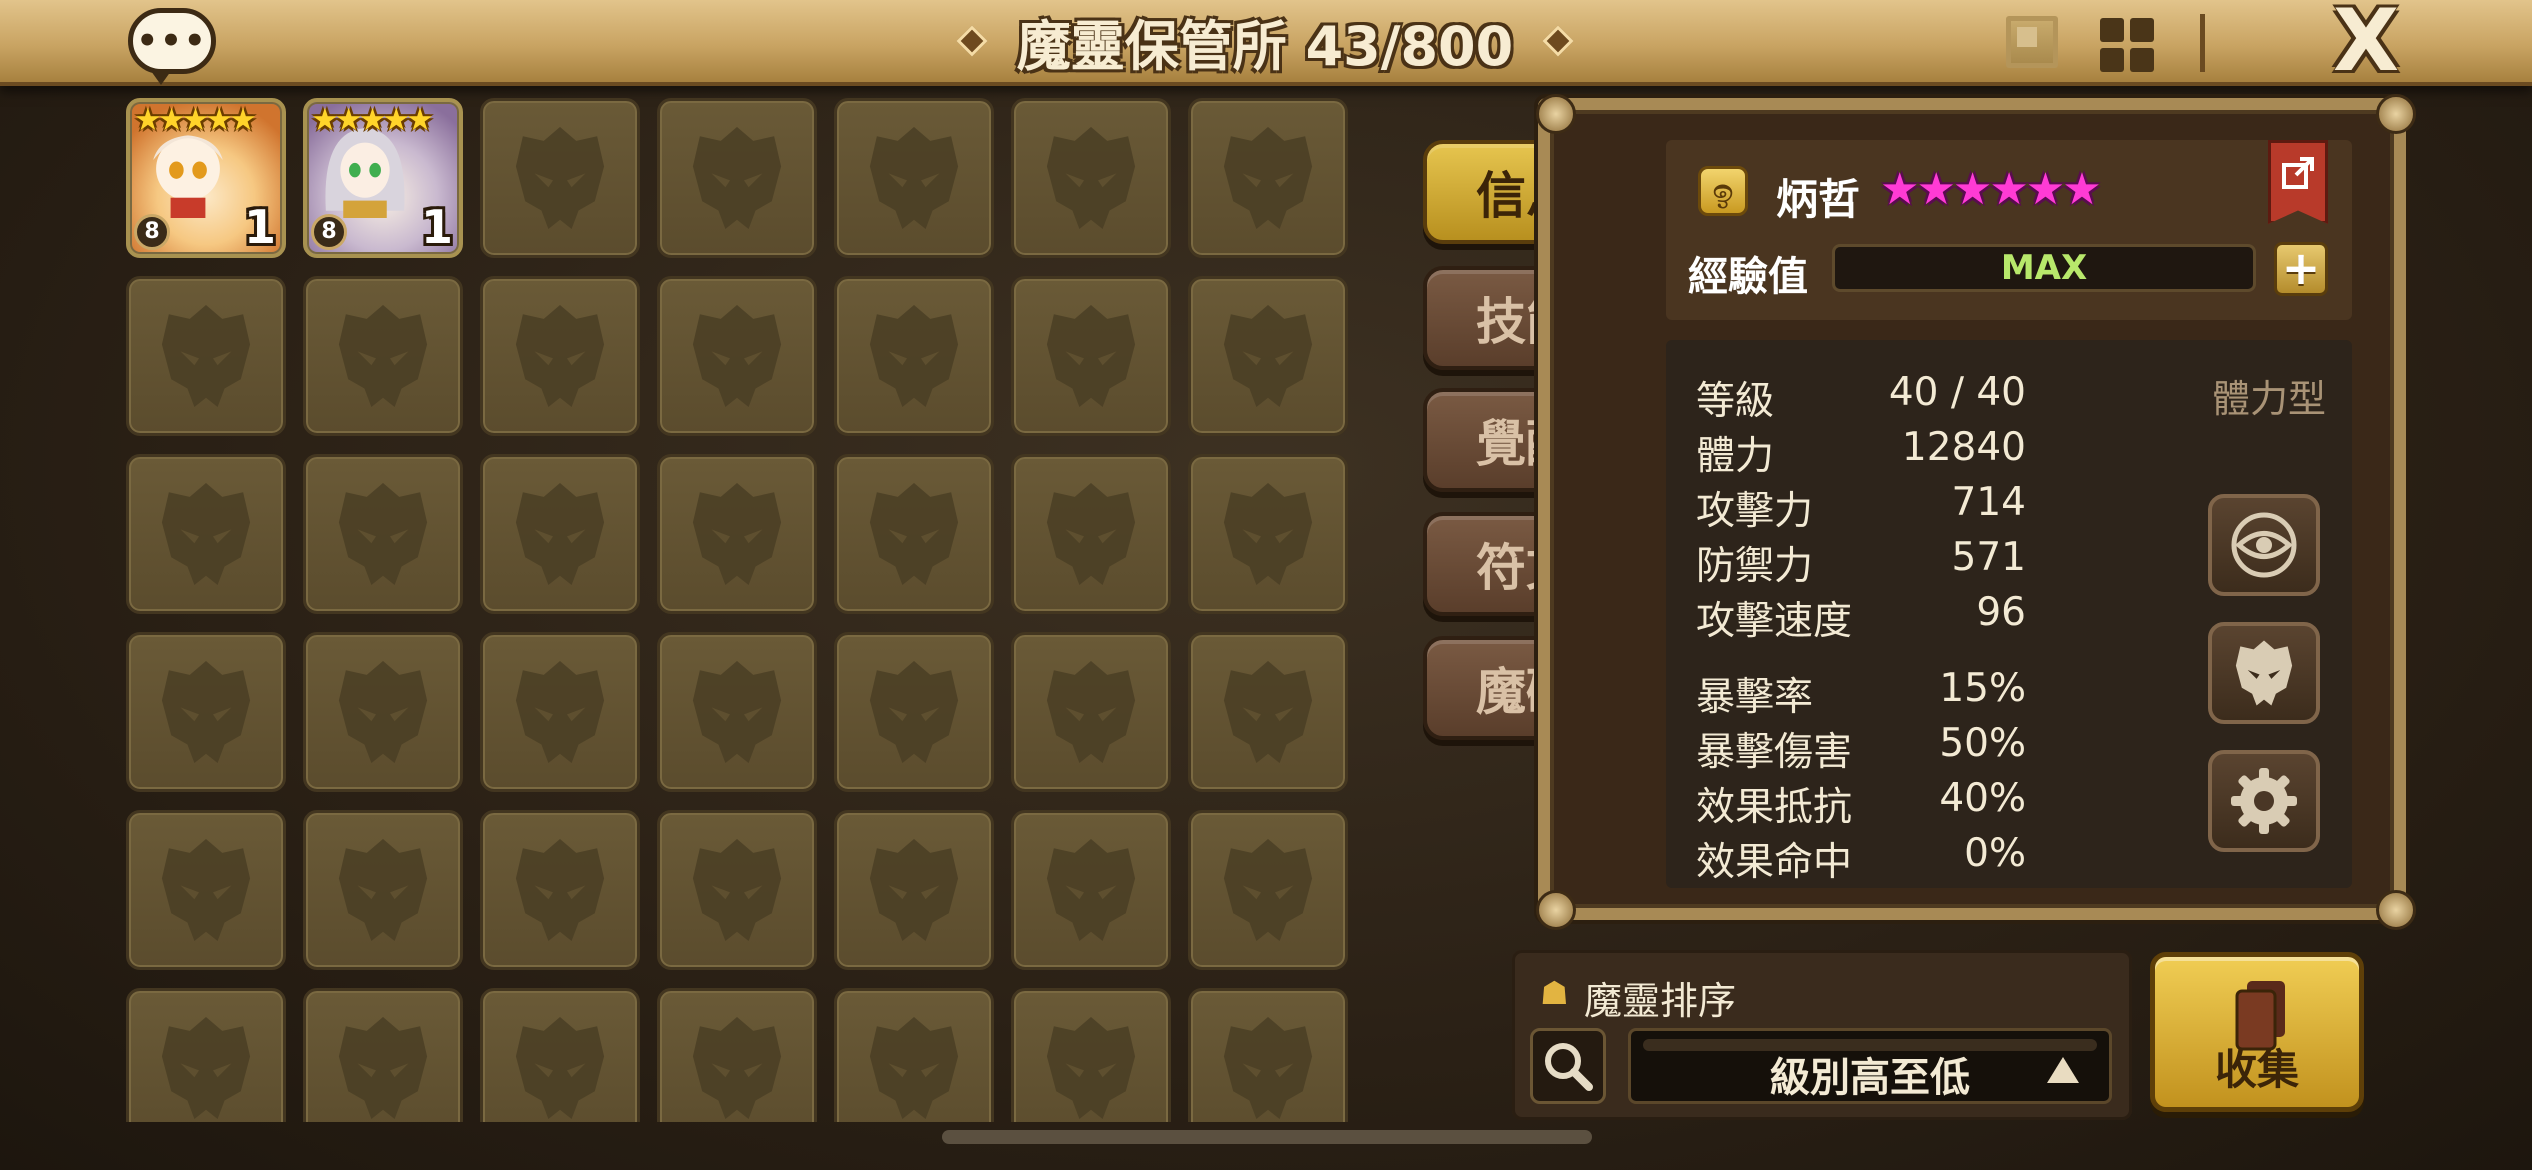  I want to click on title-wrap: 魔靈保管所 43/800, so click(1265, 41).